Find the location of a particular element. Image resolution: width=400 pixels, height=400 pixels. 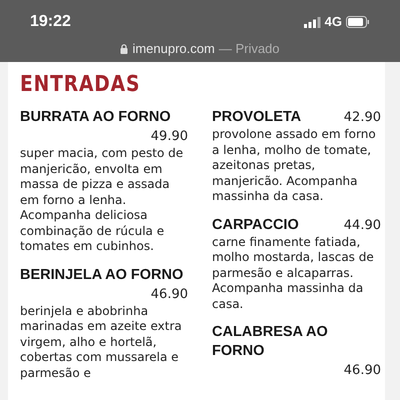

dish-description: super macia, com pesto de manjericão, envolta em massa de pizza e assada em forno a lenha. Acompanha deliciosa combinação de rúcula e tomates em cubinhos. is located at coordinates (102, 200).